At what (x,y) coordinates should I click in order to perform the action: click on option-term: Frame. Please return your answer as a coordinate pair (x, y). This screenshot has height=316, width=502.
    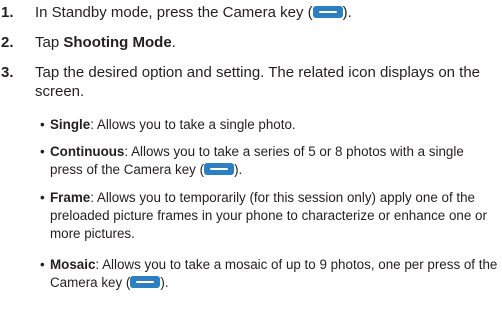
    Looking at the image, I should click on (70, 197).